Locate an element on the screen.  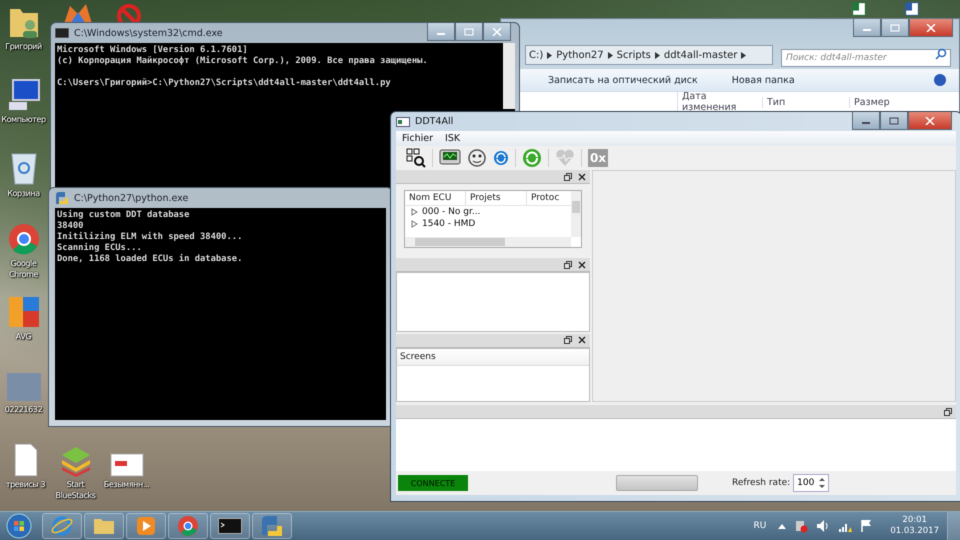
window-title: C:\Python27\python.exe is located at coordinates (131, 198).